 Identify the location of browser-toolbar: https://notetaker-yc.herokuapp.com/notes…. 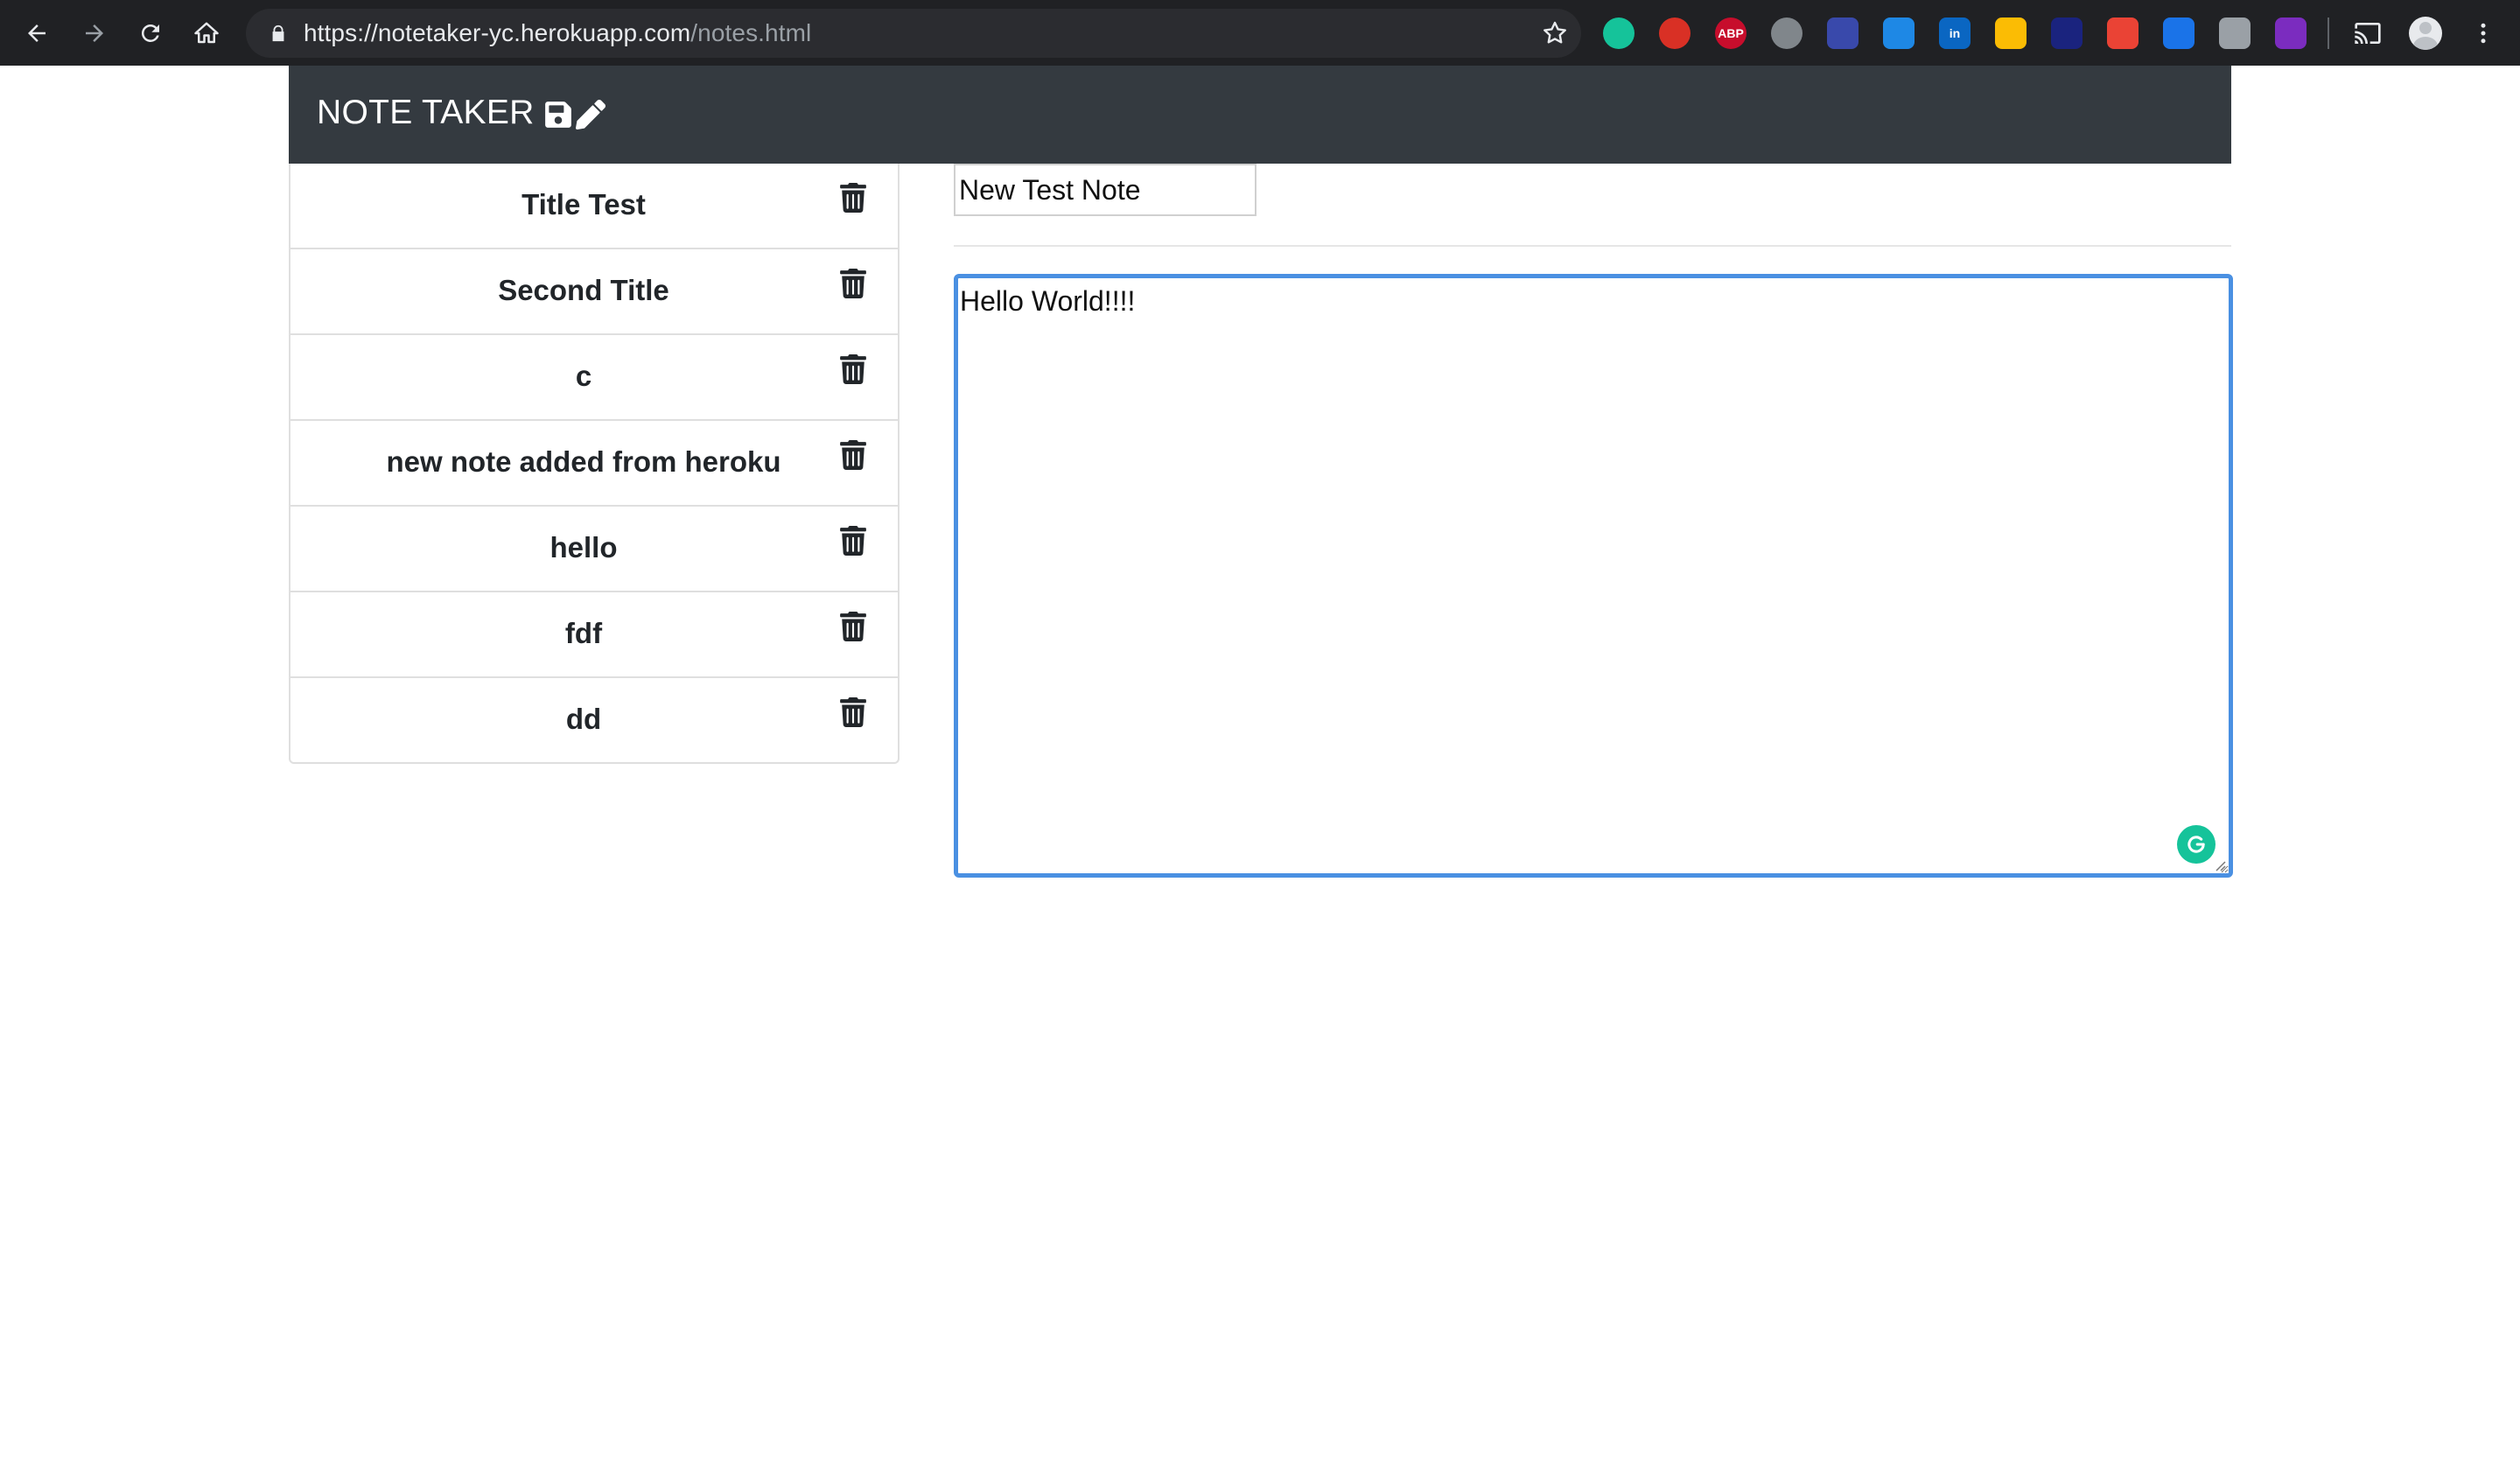
(1260, 33).